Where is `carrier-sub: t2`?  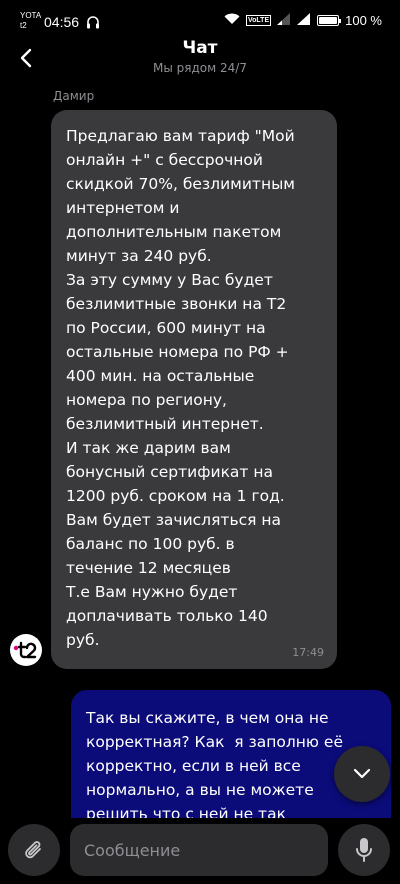 carrier-sub: t2 is located at coordinates (23, 25).